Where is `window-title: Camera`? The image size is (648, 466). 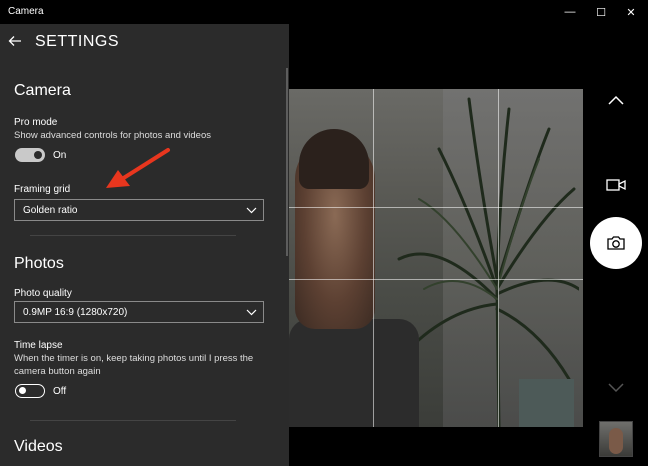
window-title: Camera is located at coordinates (26, 11).